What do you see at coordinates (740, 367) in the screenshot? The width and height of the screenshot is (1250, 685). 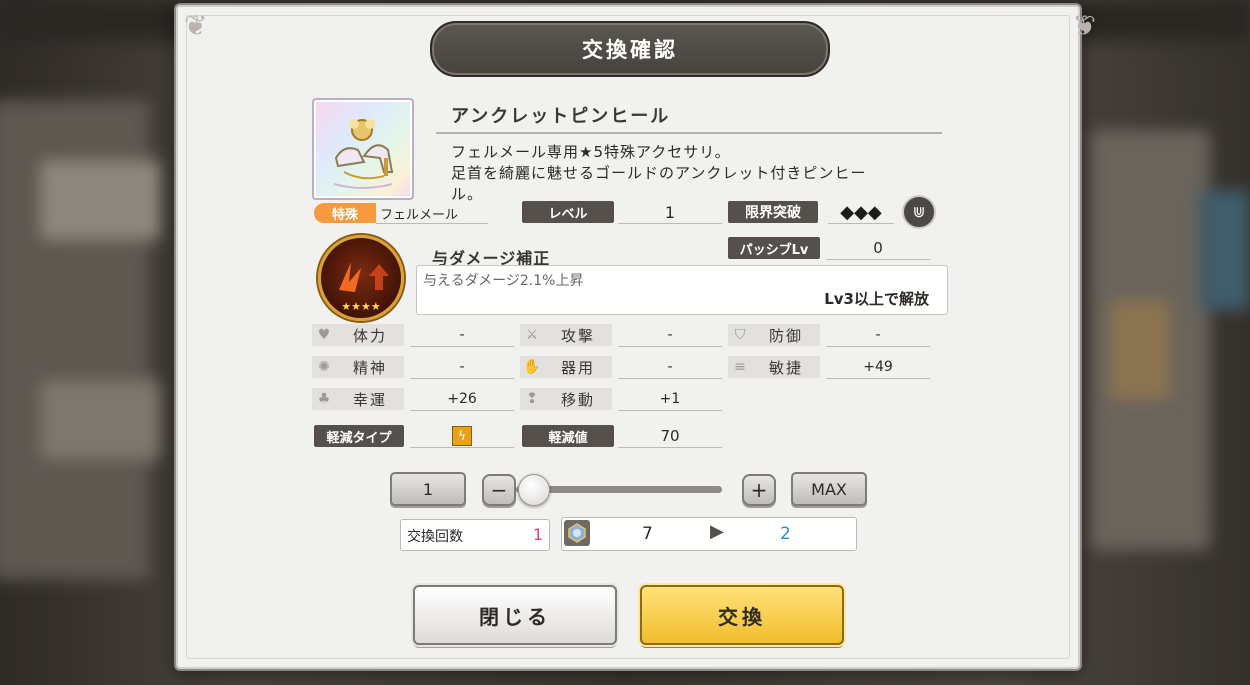 I see `speed-icon: ≡` at bounding box center [740, 367].